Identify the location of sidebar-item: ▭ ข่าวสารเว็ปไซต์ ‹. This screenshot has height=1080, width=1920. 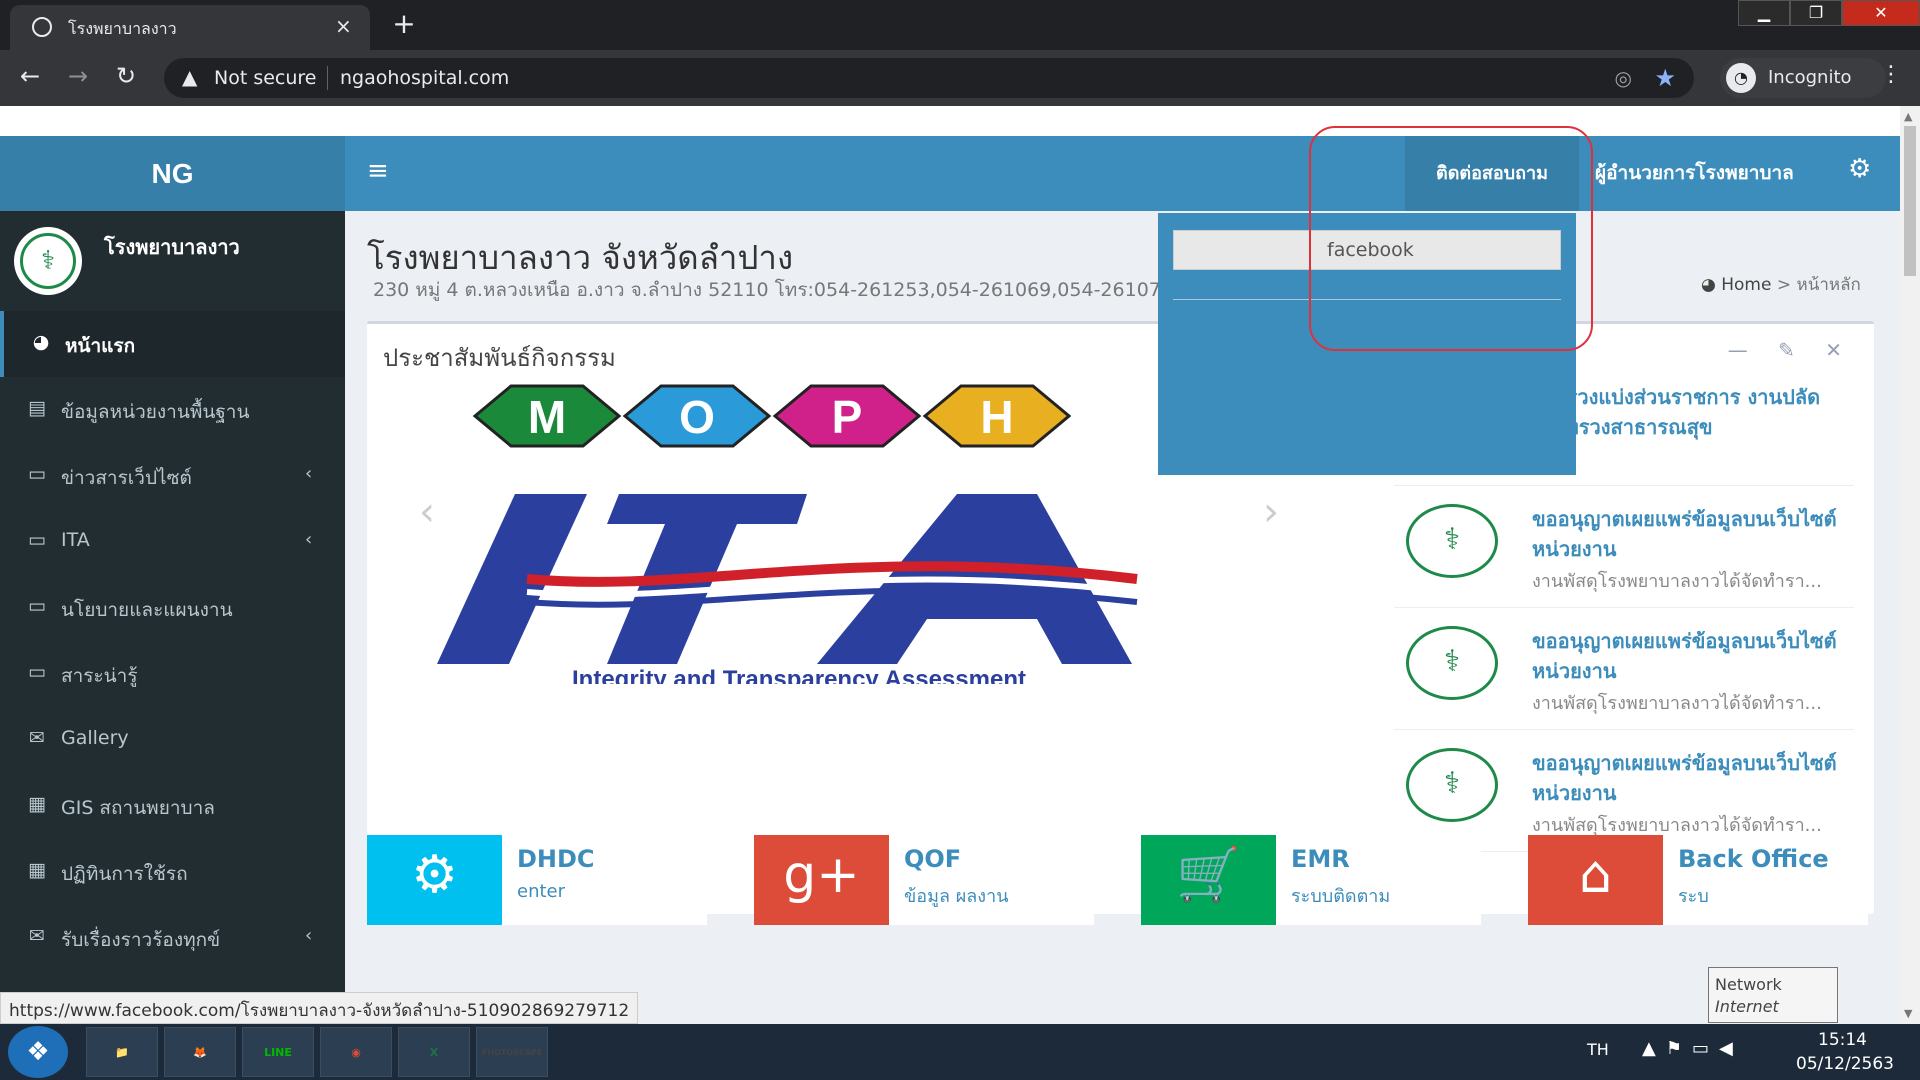
(172, 476).